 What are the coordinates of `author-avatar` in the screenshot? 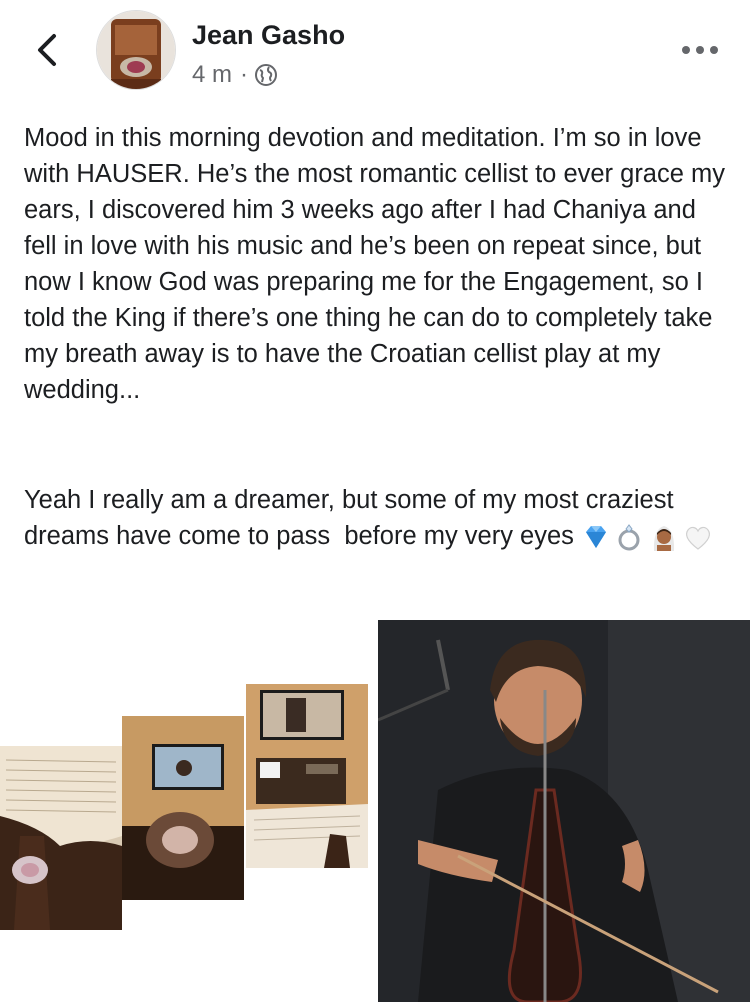 It's located at (136, 50).